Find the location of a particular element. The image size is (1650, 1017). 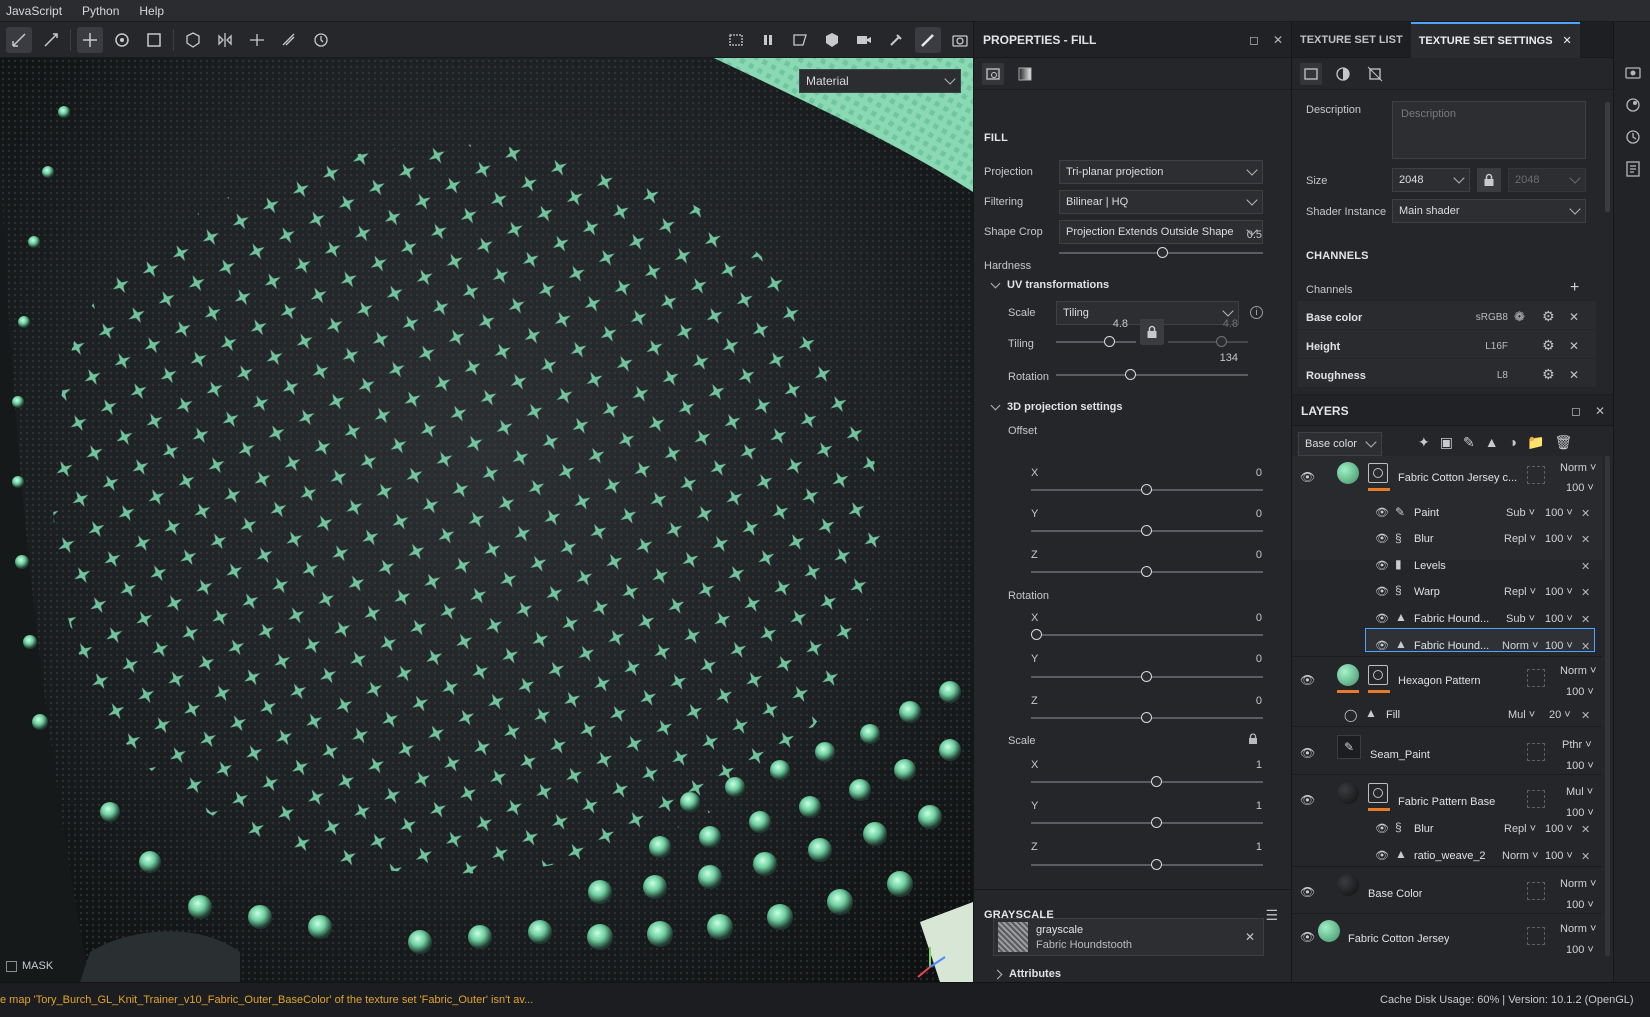

uv-transform-icon is located at coordinates (51, 40).